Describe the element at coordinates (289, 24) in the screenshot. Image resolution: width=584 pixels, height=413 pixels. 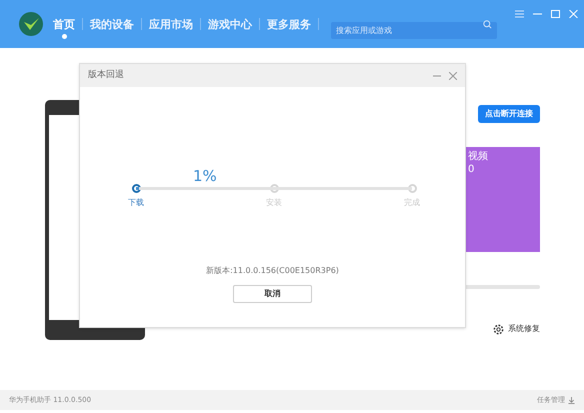
I see `nav-tab: 更多服务` at that location.